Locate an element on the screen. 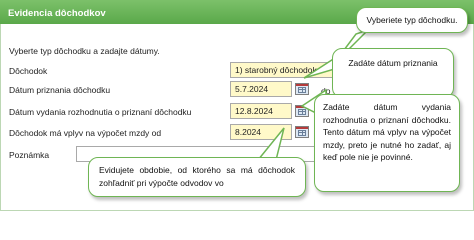 The image size is (474, 240). recognition-date-label: Dátum priznania dôchodku is located at coordinates (60, 90).